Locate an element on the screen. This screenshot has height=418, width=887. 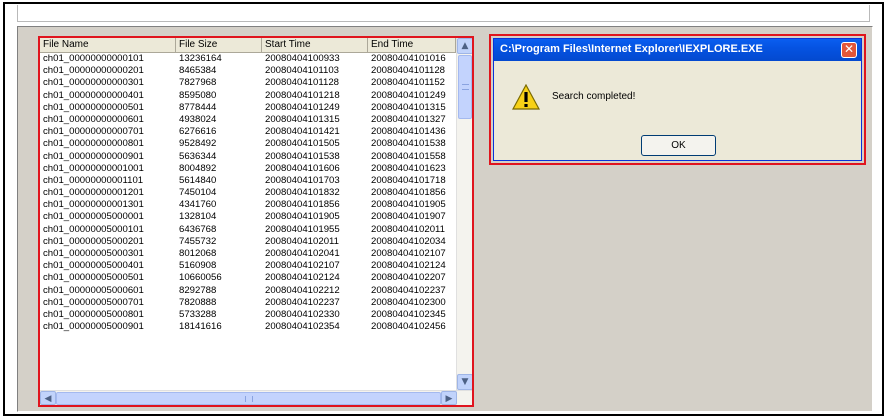
table-cell: ch01_00000000000401 is located at coordinates (93, 95).